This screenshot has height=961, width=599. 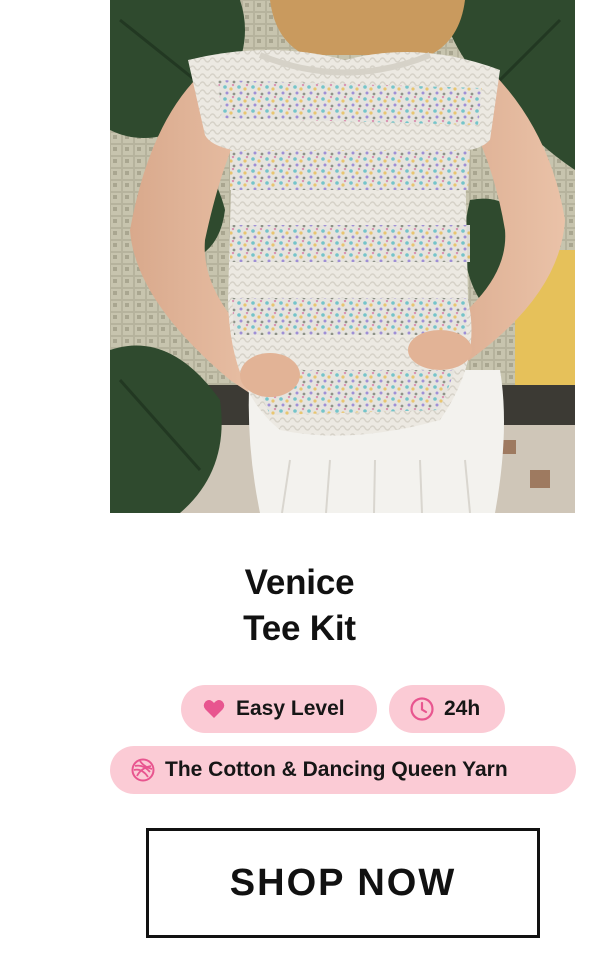 I want to click on level-badge: Easy Level, so click(x=279, y=709).